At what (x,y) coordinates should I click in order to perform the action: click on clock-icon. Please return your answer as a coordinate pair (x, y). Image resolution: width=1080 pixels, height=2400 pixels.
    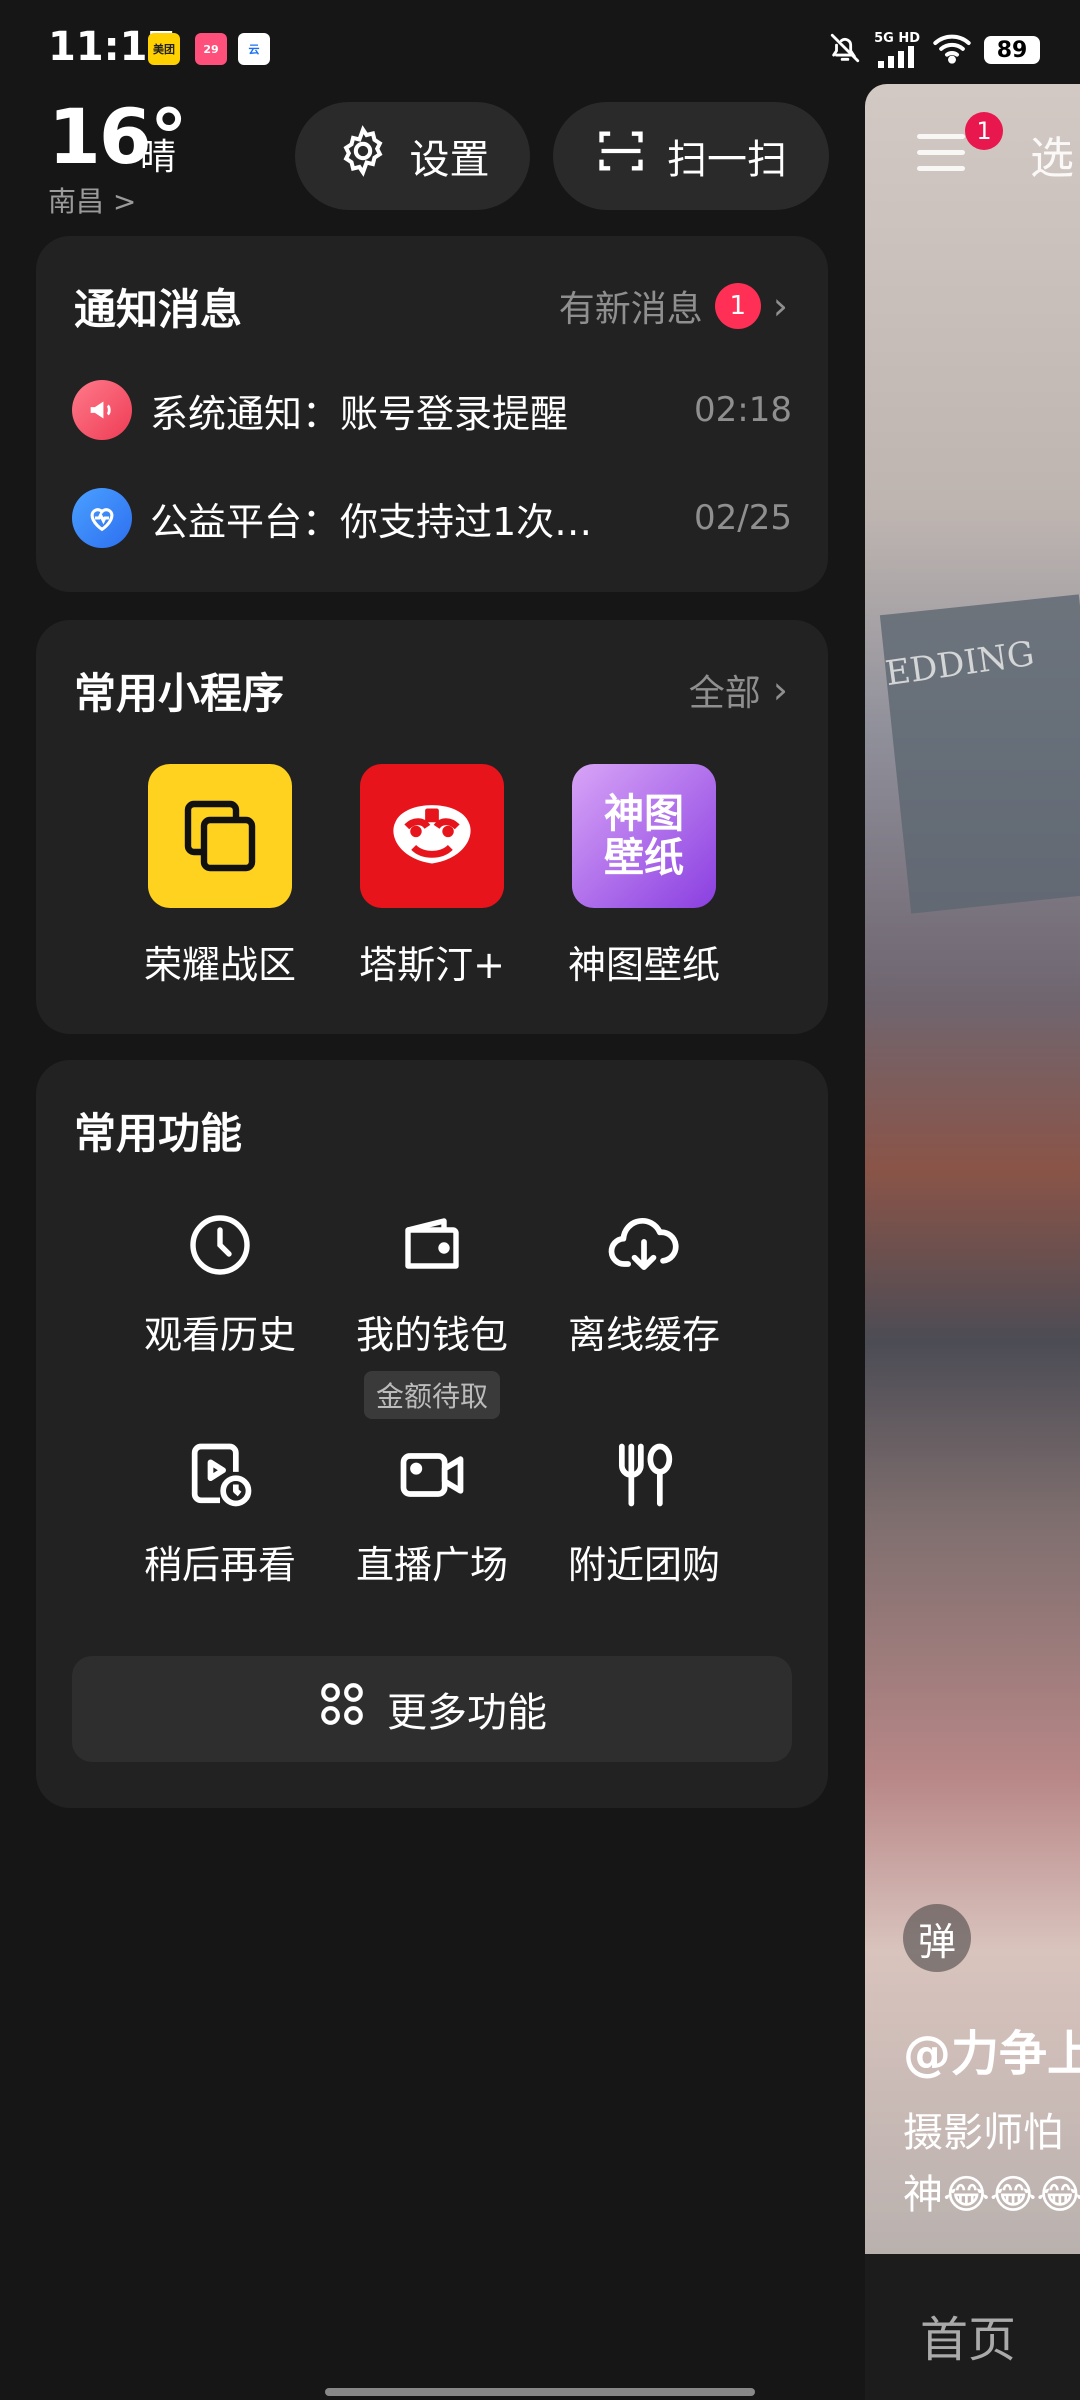
    Looking at the image, I should click on (220, 1245).